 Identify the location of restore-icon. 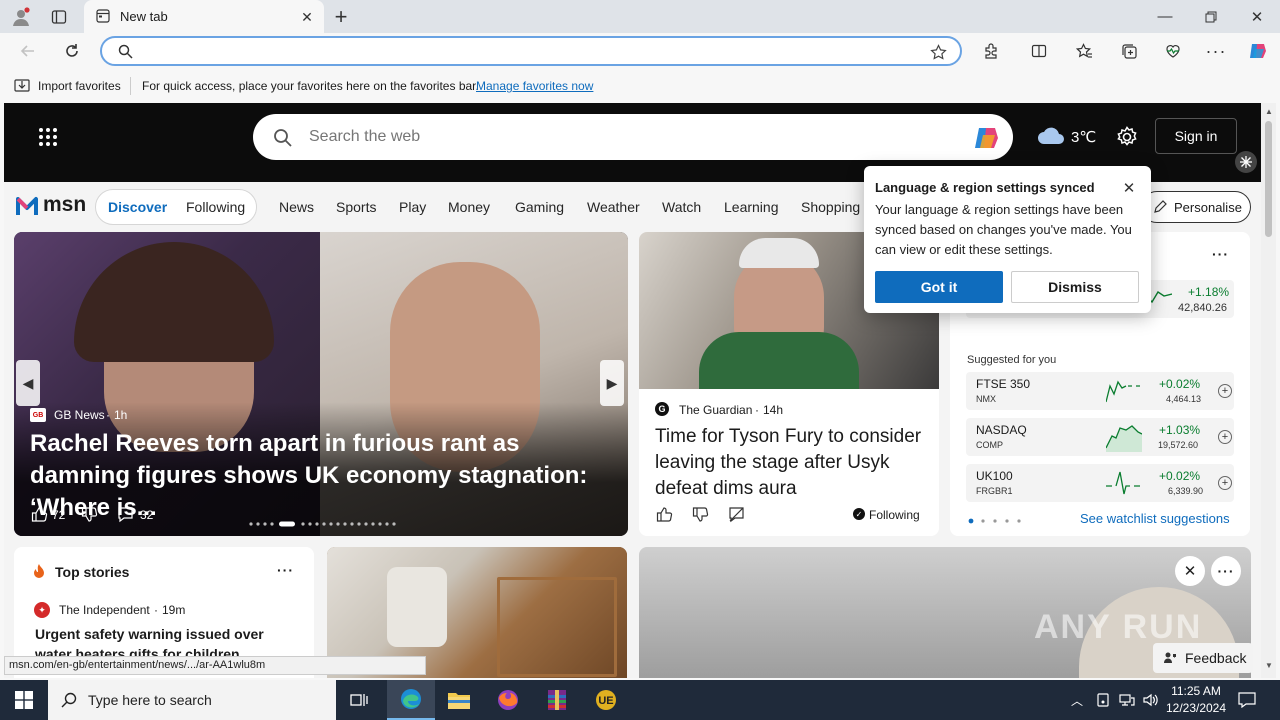
(1211, 16).